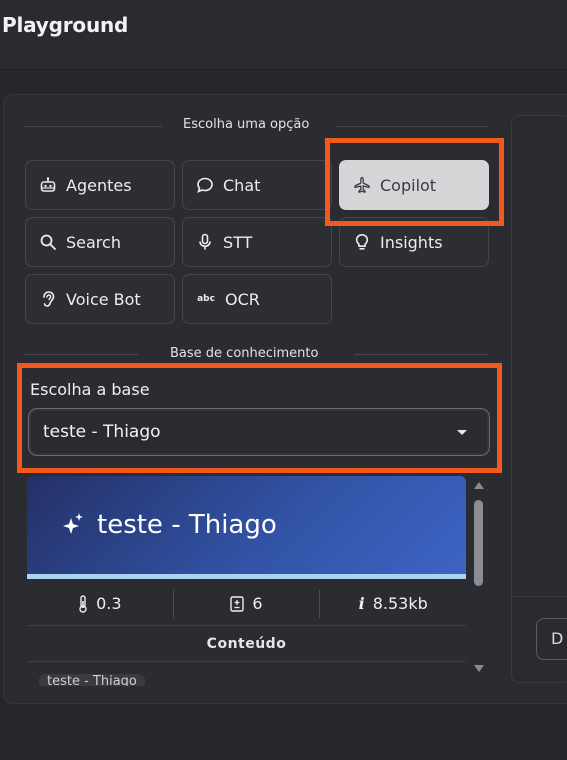 The height and width of the screenshot is (760, 567). Describe the element at coordinates (242, 185) in the screenshot. I see `option-chat-label: Chat` at that location.